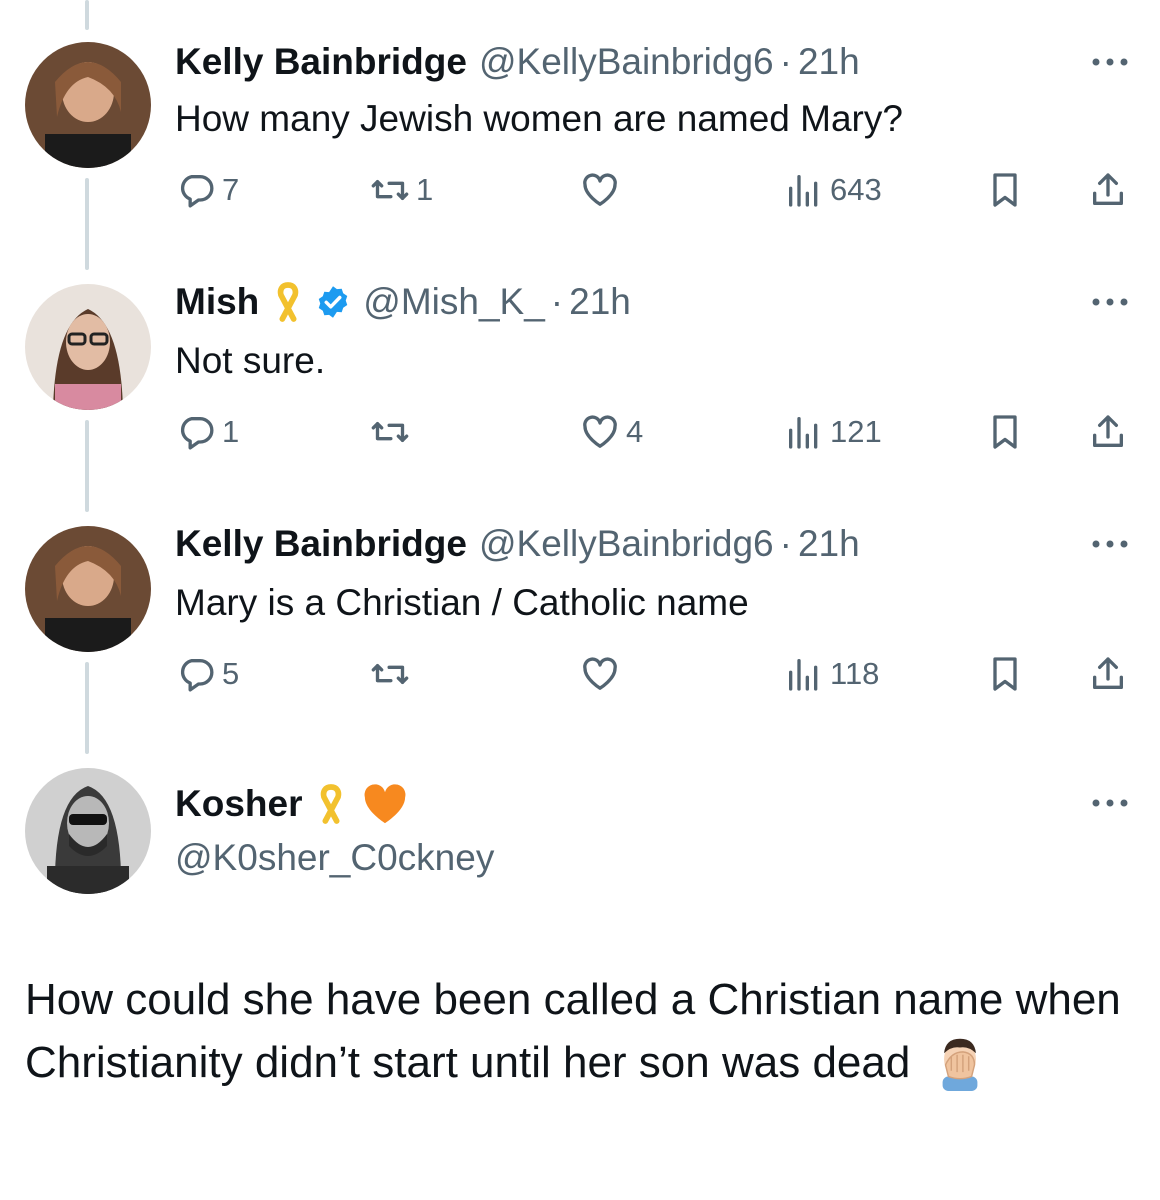  I want to click on like-count: 4, so click(635, 431).